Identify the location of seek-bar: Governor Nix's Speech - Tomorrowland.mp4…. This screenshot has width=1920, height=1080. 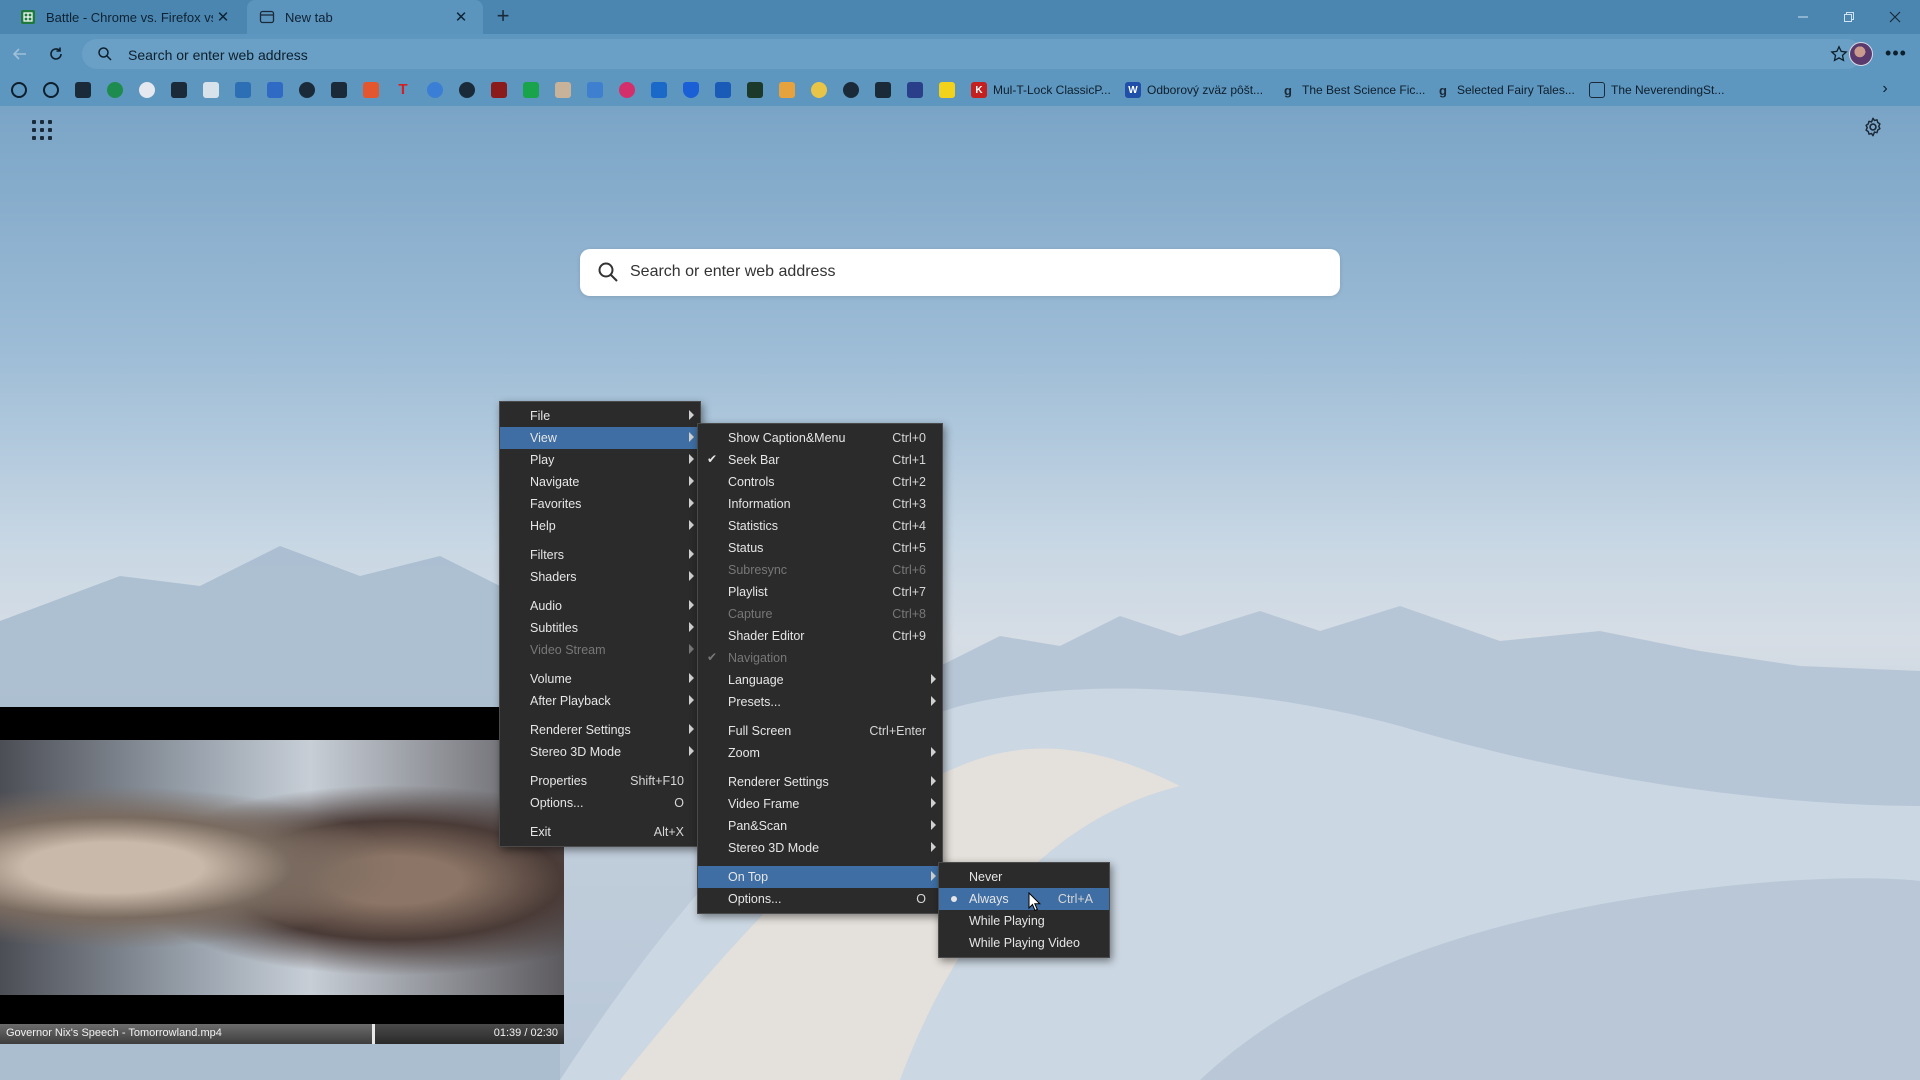
(282, 1034).